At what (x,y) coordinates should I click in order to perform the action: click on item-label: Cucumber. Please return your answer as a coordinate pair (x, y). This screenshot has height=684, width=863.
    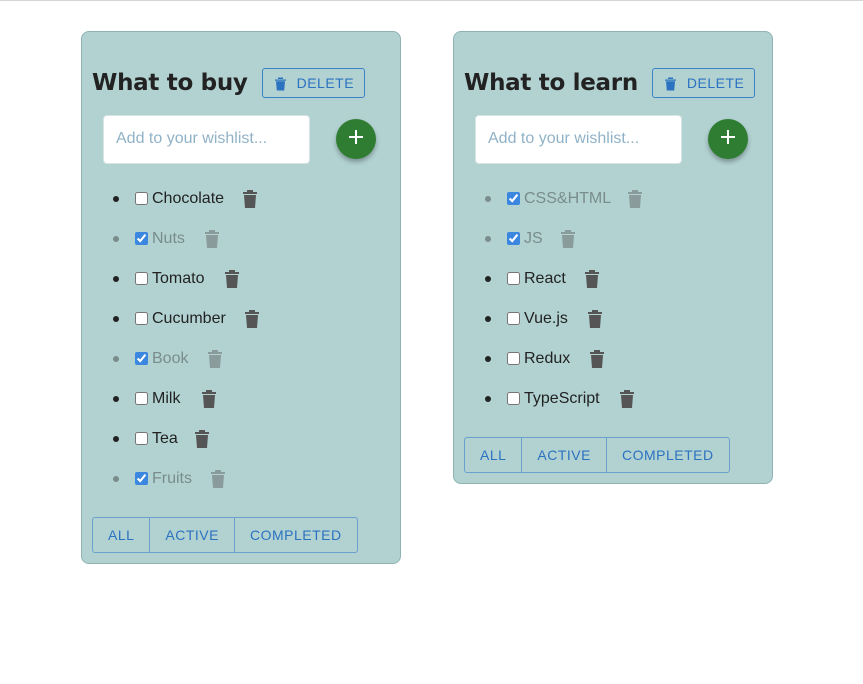
    Looking at the image, I should click on (189, 318).